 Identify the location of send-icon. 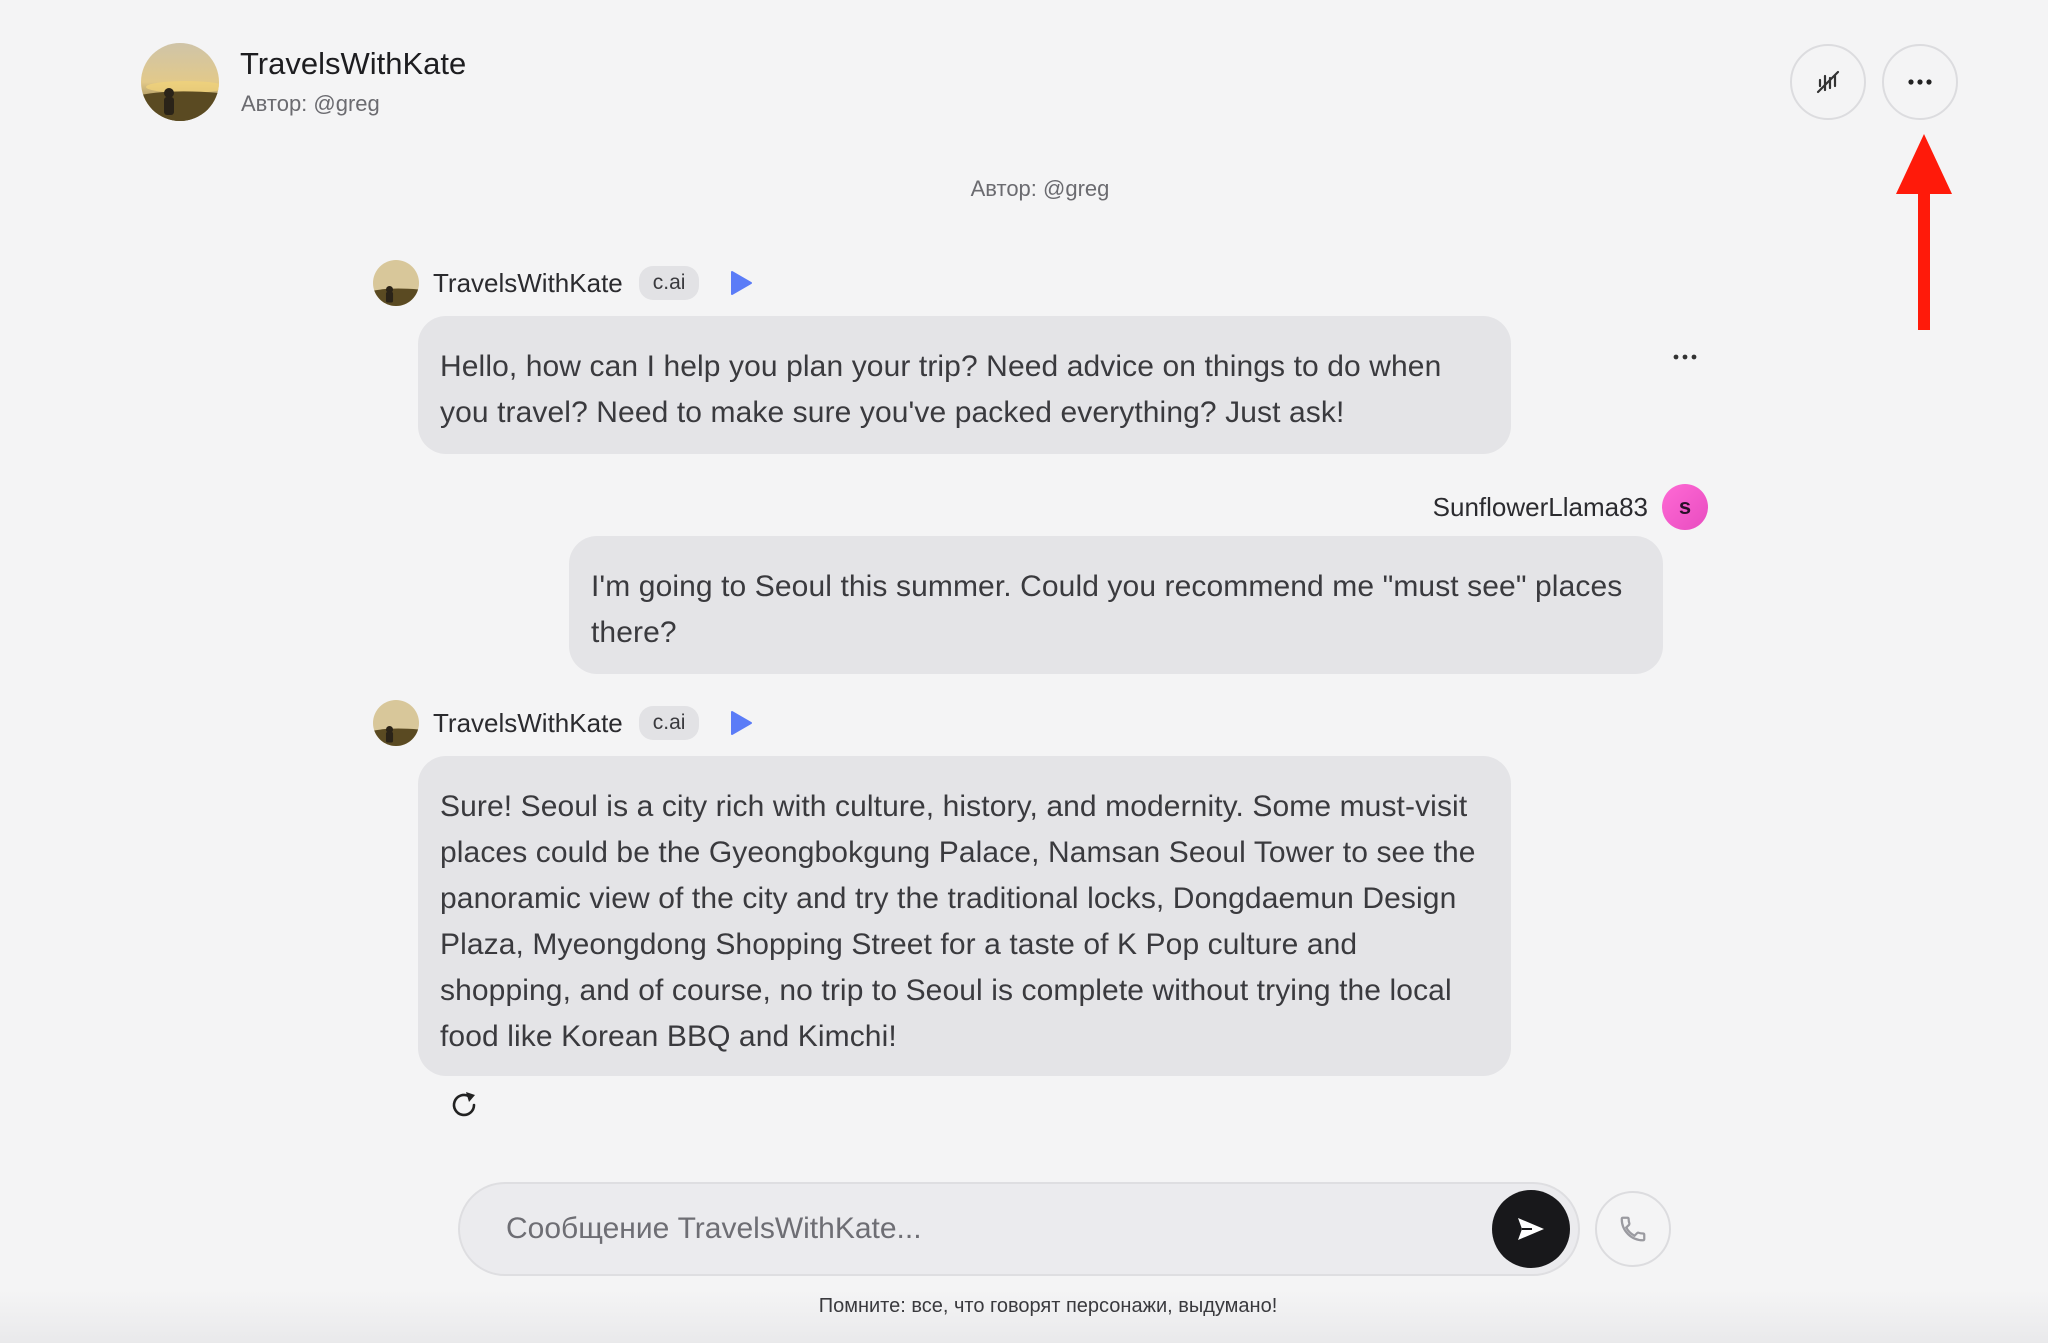
(1531, 1229).